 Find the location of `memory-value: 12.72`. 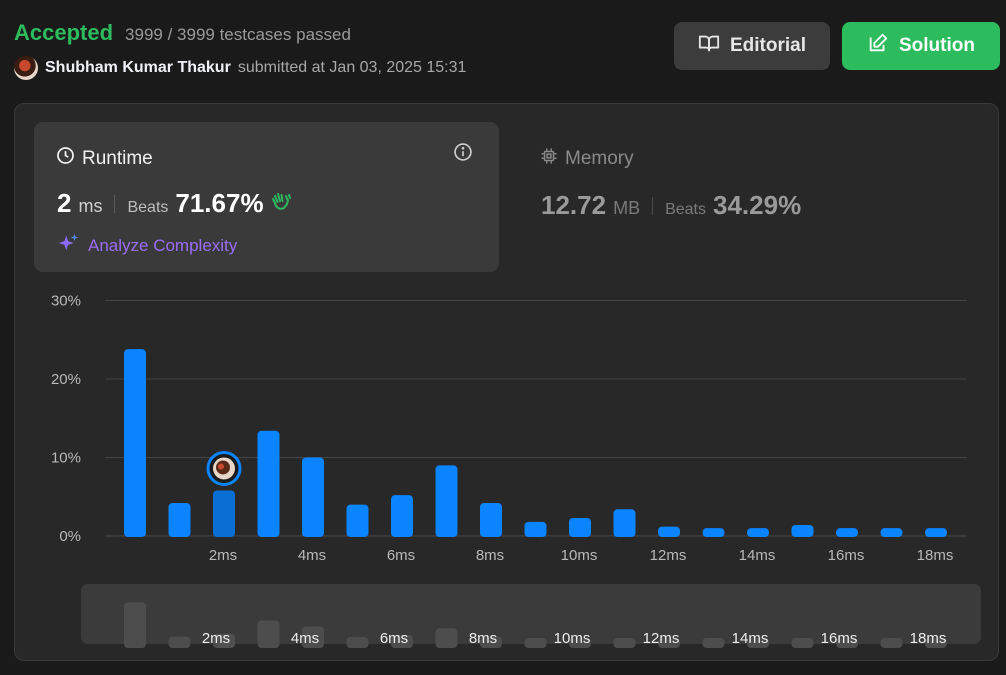

memory-value: 12.72 is located at coordinates (574, 205).